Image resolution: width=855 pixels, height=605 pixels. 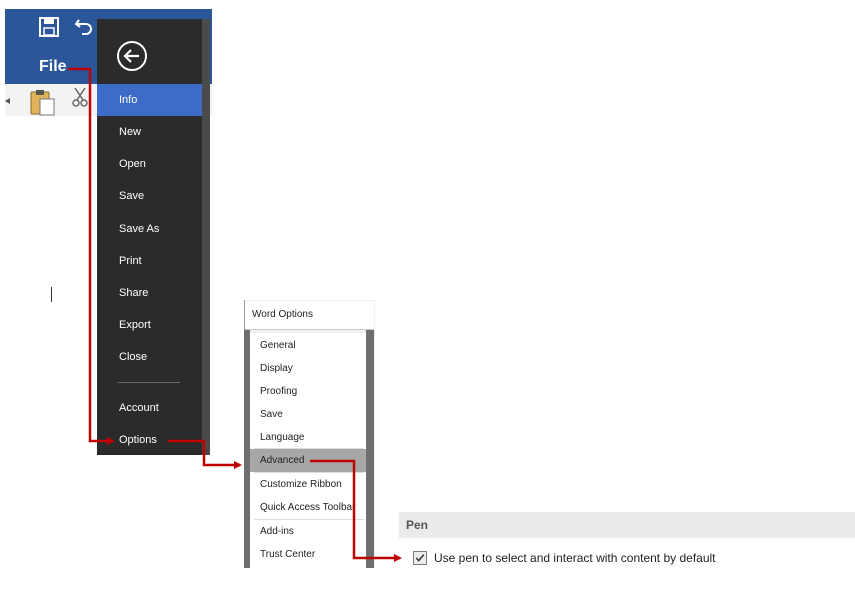 I want to click on options-category-display: Display, so click(x=308, y=368).